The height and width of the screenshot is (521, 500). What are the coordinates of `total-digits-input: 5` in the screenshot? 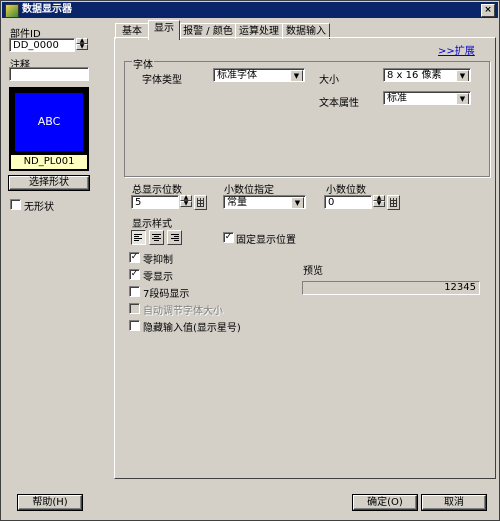 It's located at (155, 202).